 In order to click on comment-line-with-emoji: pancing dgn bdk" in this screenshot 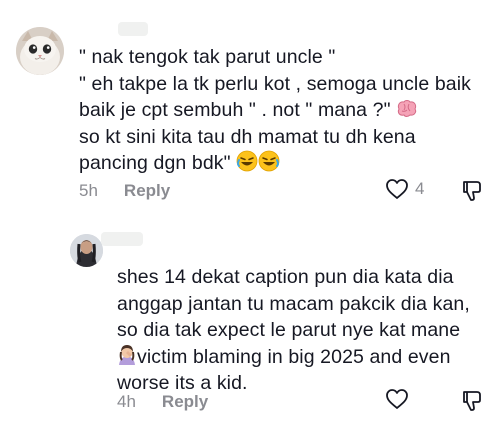, I will do `click(275, 163)`.